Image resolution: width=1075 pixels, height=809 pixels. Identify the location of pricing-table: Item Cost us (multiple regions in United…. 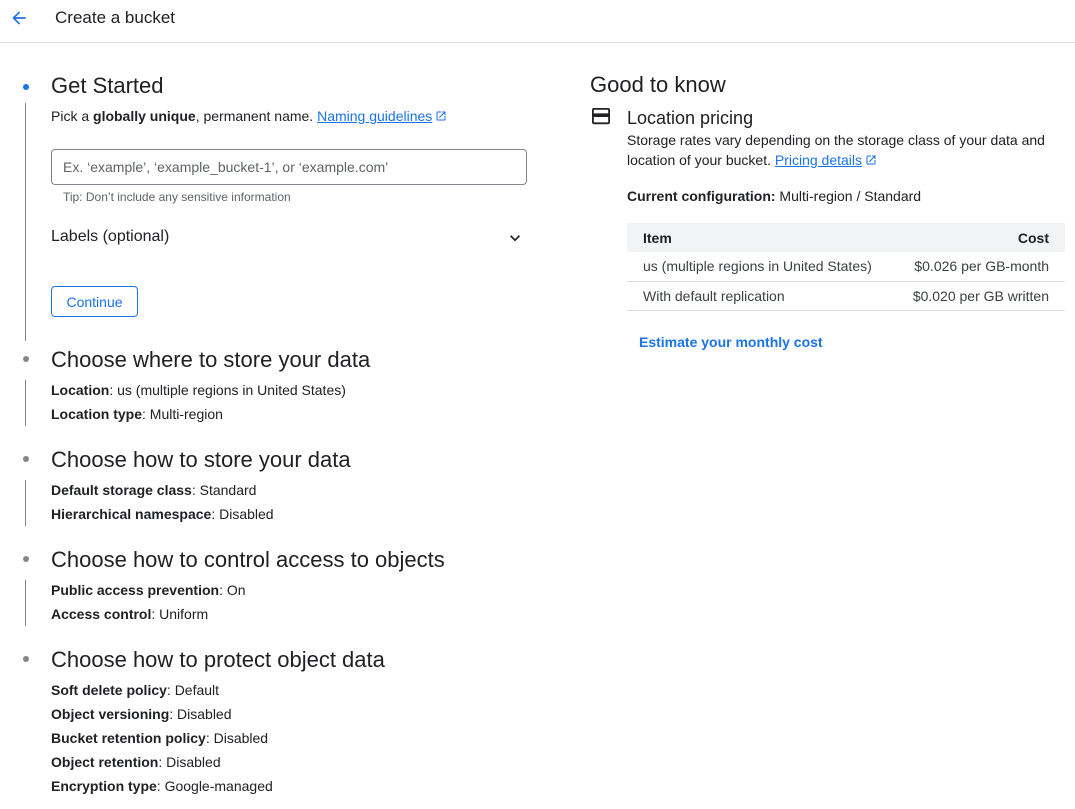
(846, 267).